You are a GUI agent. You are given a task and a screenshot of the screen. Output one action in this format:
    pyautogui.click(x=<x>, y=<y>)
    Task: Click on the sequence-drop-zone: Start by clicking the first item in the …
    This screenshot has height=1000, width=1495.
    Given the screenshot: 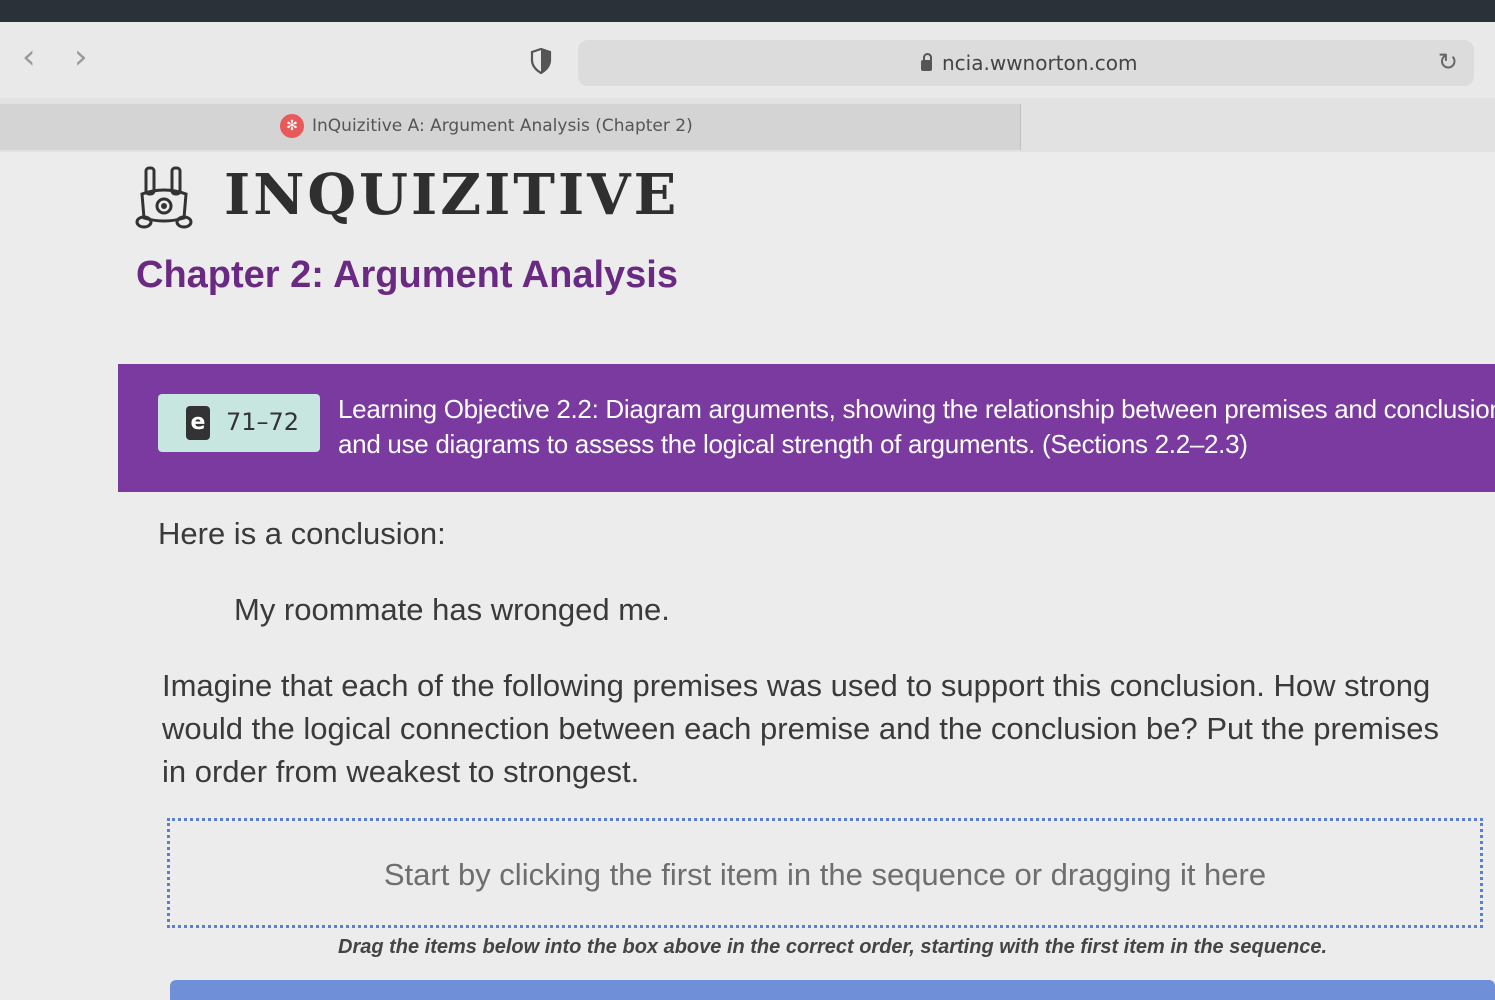 What is the action you would take?
    pyautogui.click(x=825, y=873)
    